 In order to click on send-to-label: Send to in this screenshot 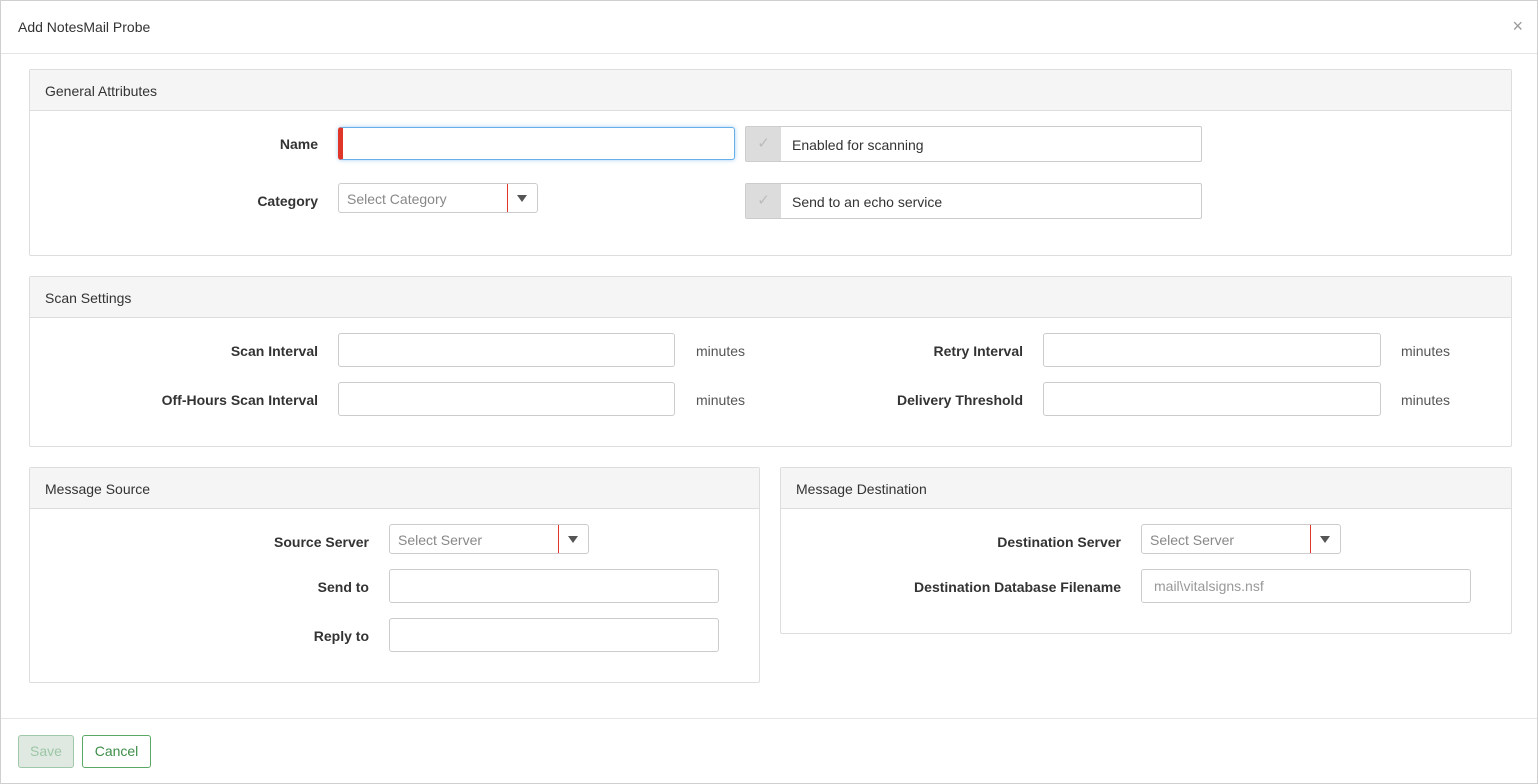, I will do `click(343, 587)`.